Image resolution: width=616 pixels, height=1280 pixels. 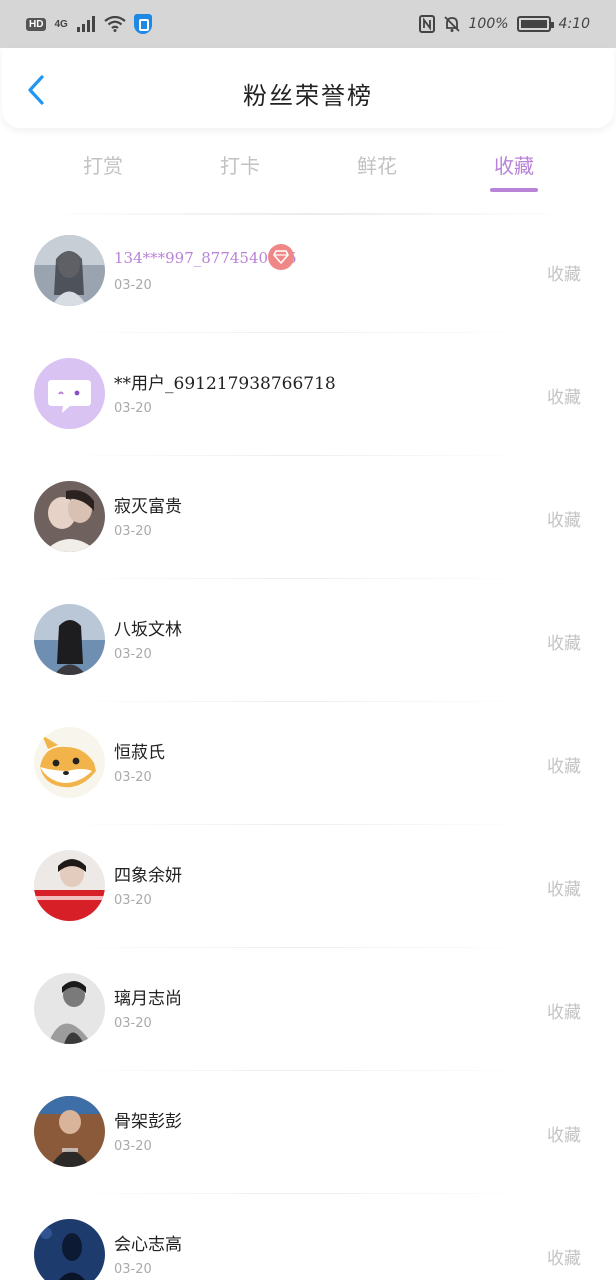 What do you see at coordinates (535, 24) in the screenshot?
I see `battery-icon` at bounding box center [535, 24].